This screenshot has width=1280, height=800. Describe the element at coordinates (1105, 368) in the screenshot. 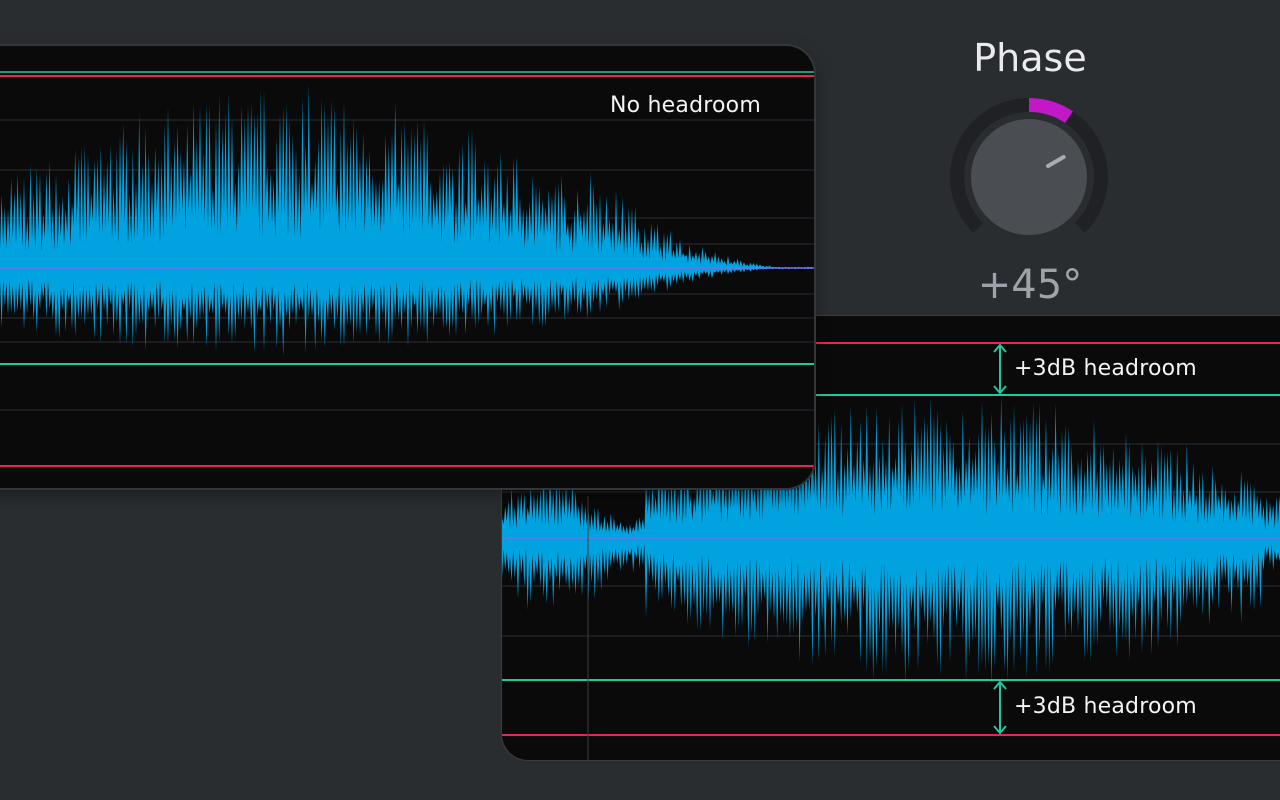

I see `headroom-label-top: +3dB headroom` at that location.